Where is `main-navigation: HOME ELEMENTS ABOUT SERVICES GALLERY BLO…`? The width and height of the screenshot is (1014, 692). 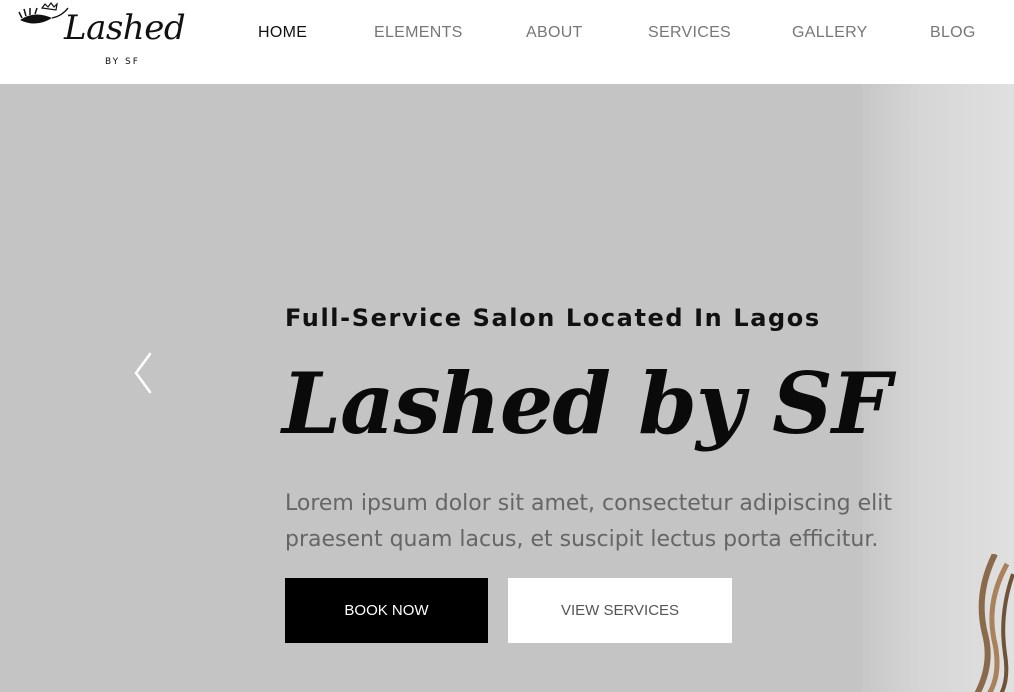
main-navigation: HOME ELEMENTS ABOUT SERVICES GALLERY BLO… is located at coordinates (507, 42).